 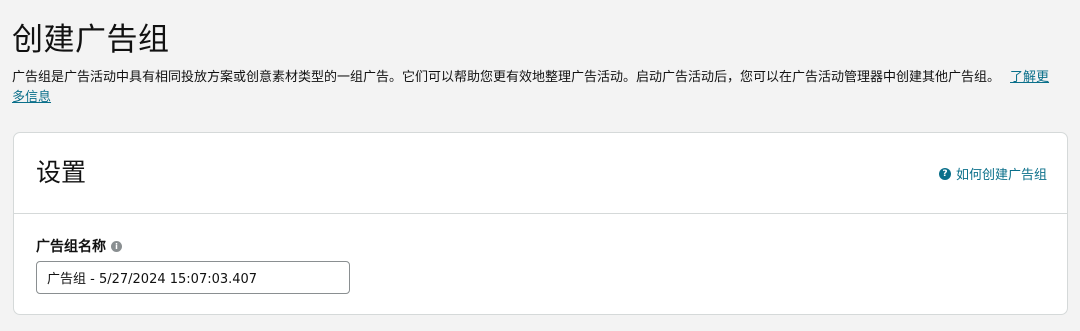 I want to click on how-to-create-ad-group-link: ? 如何创建广告组, so click(x=992, y=173).